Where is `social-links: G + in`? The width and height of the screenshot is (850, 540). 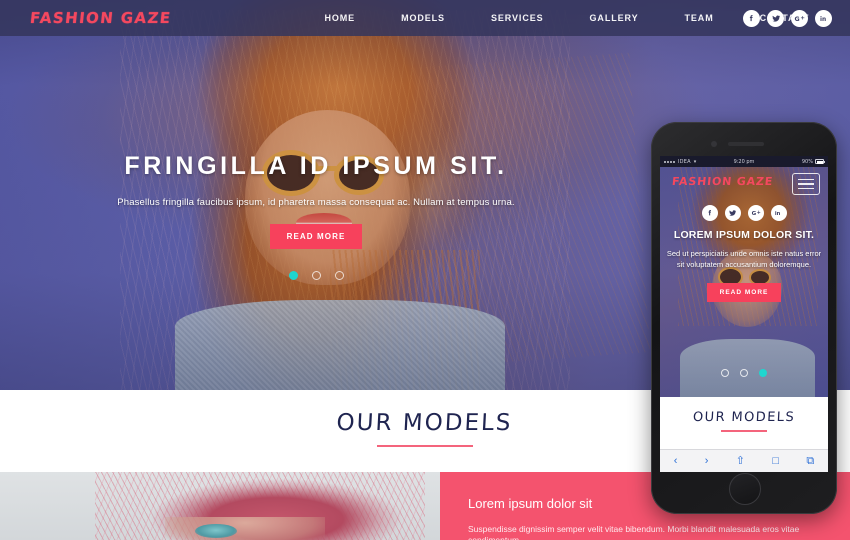 social-links: G + in is located at coordinates (787, 18).